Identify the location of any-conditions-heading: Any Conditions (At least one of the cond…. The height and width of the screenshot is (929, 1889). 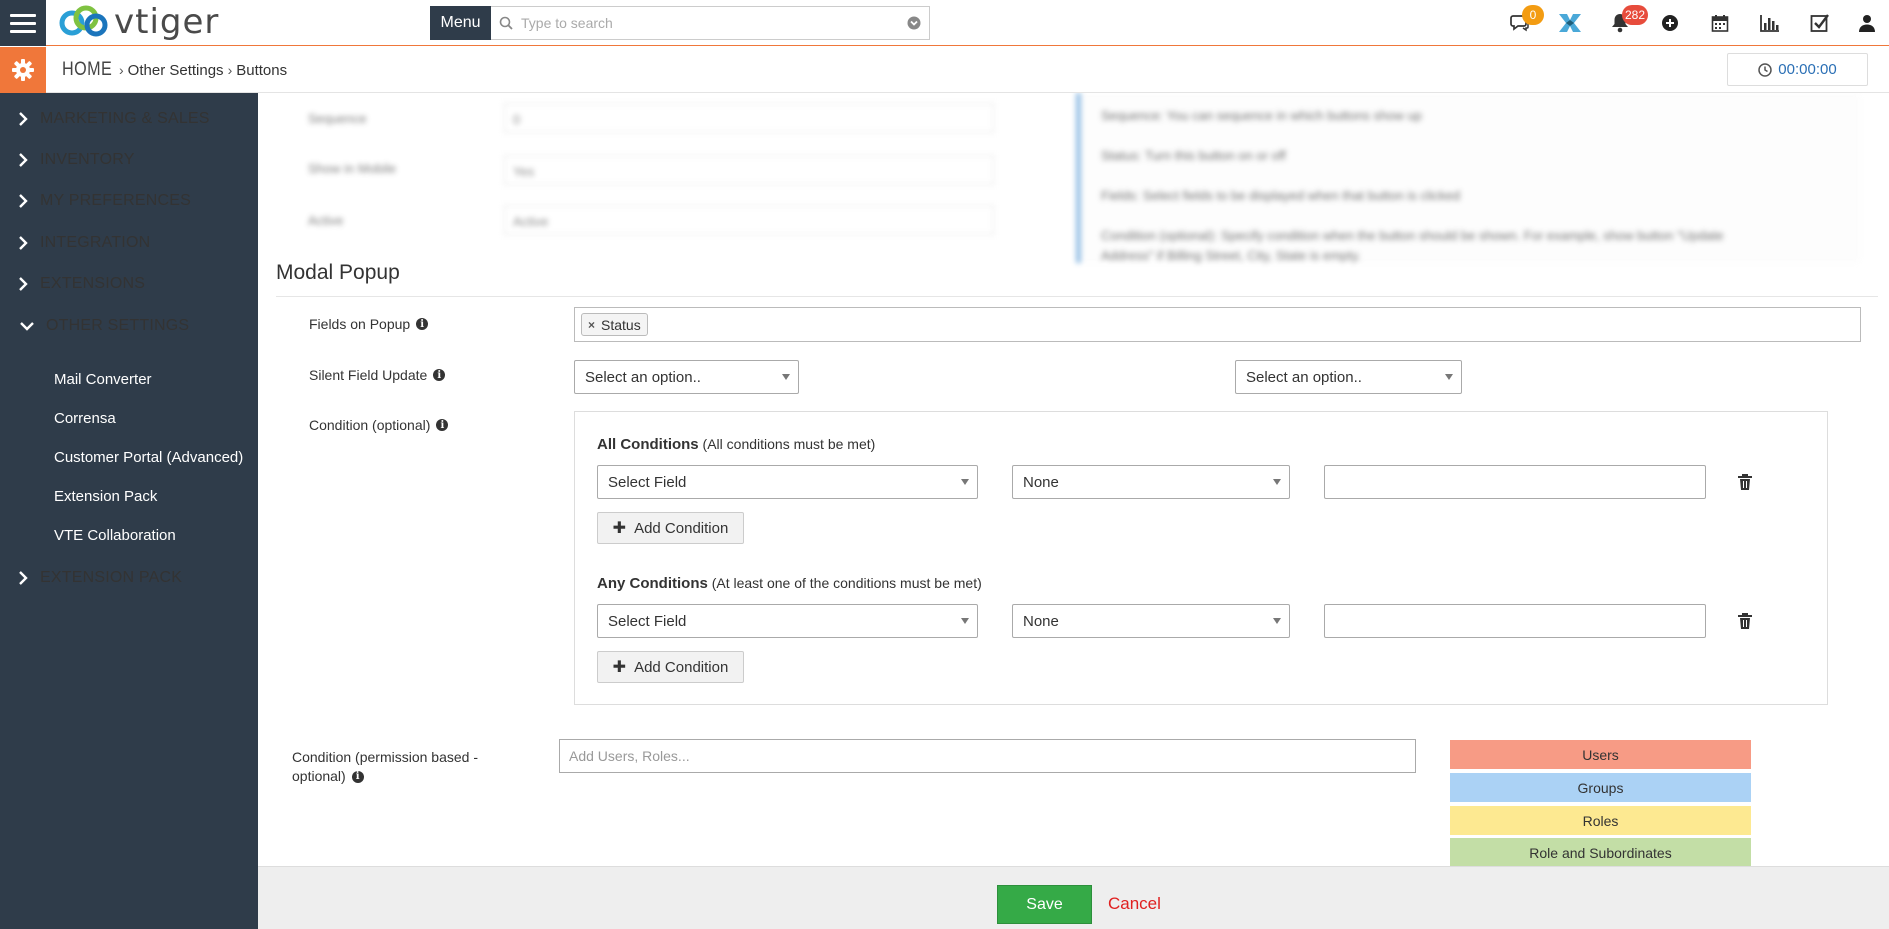
(789, 583).